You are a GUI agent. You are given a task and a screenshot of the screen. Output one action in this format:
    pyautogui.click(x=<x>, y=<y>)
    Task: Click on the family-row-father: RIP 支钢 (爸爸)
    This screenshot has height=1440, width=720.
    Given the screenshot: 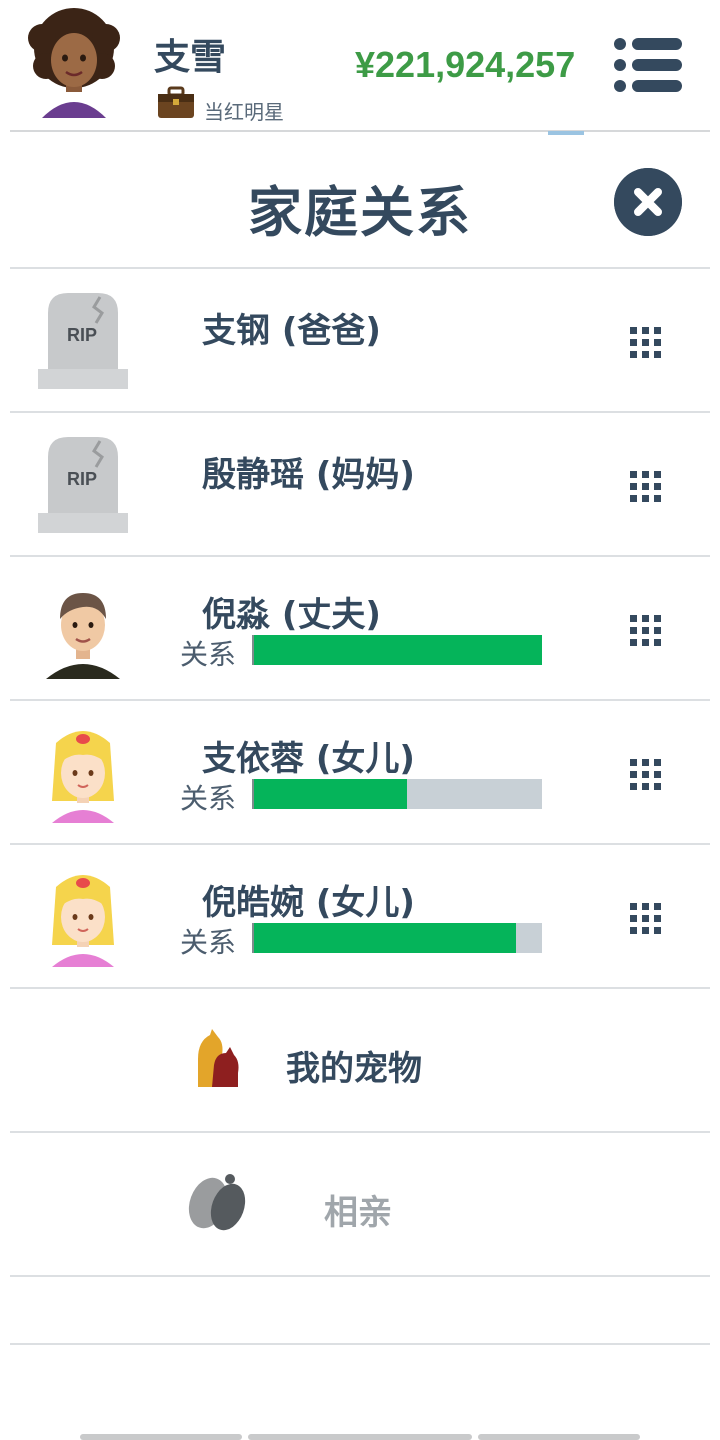 What is the action you would take?
    pyautogui.click(x=360, y=340)
    